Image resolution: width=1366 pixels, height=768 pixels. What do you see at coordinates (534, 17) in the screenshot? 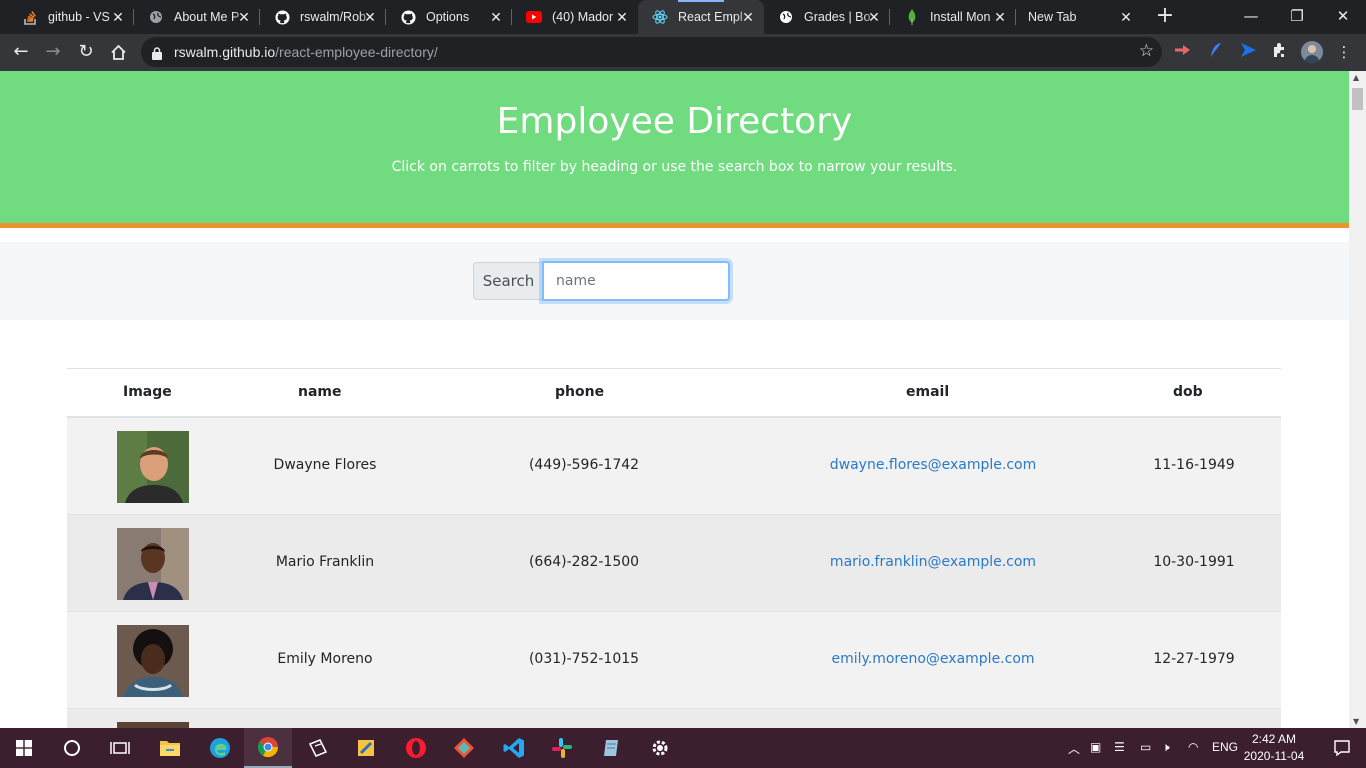
I see `youtube-icon` at bounding box center [534, 17].